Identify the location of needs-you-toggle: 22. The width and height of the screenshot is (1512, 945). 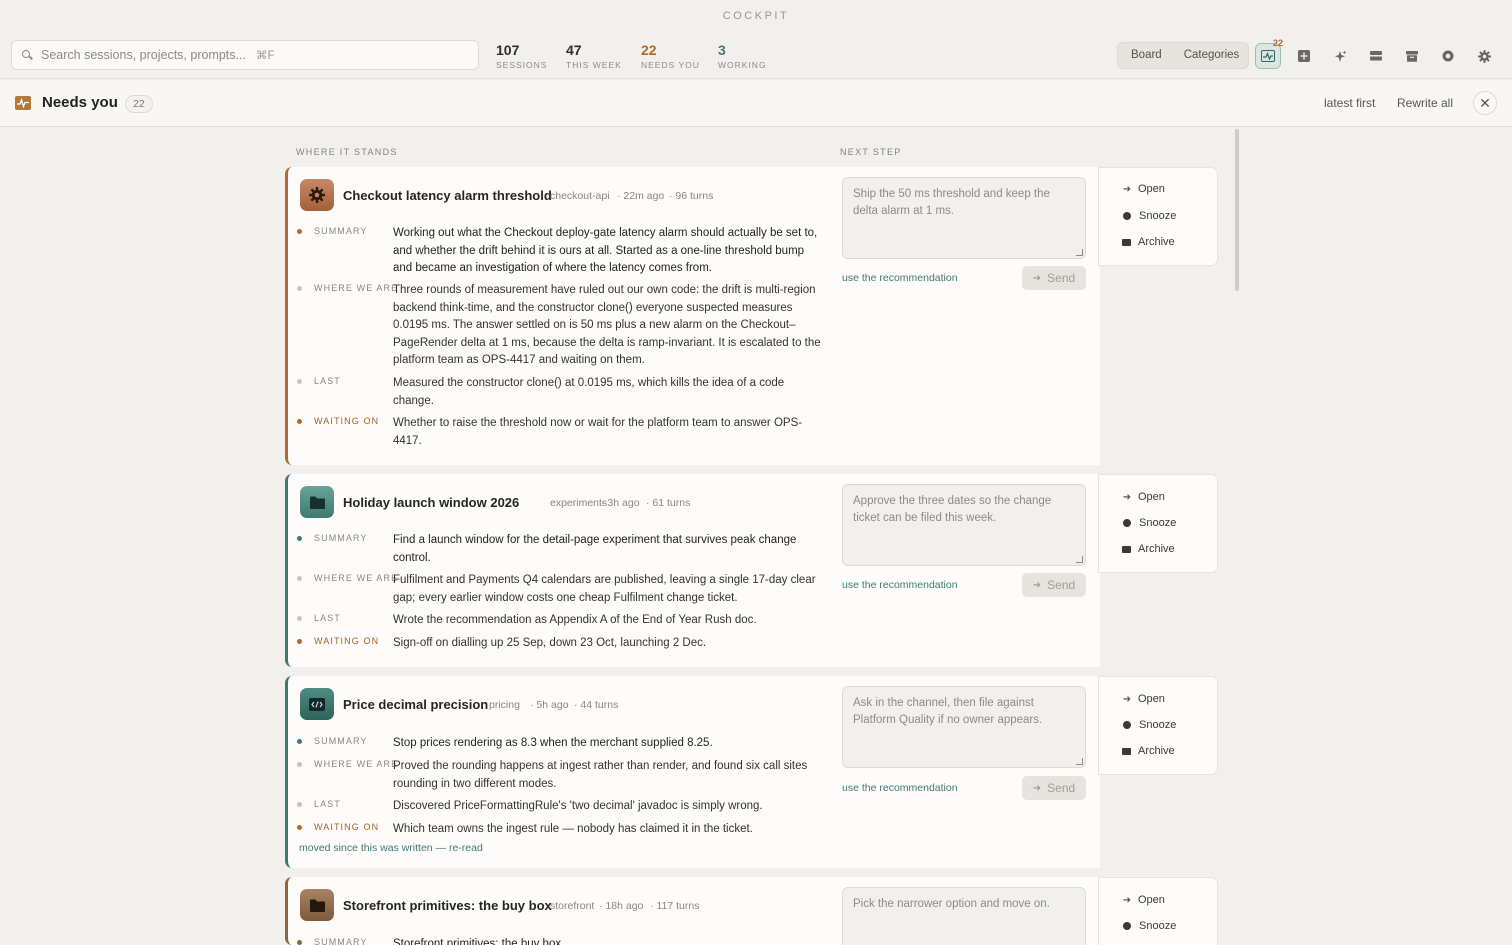
(1269, 53).